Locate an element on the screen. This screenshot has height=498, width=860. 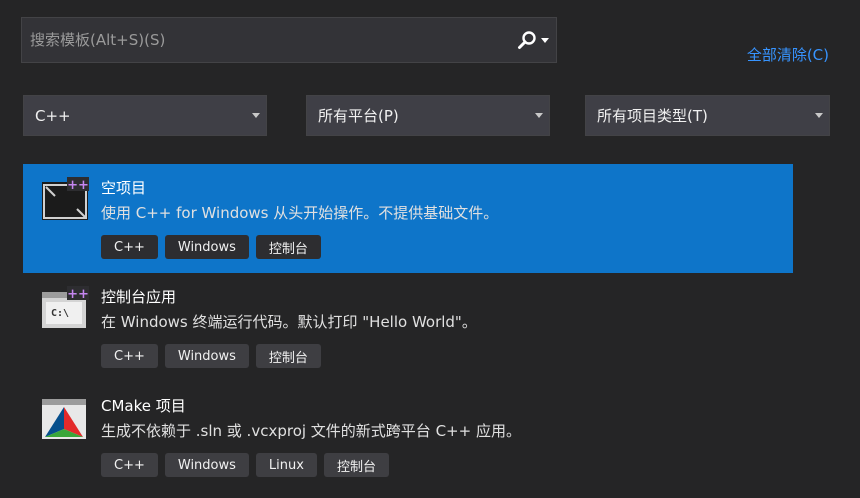
svg-text: C:\ is located at coordinates (60, 313).